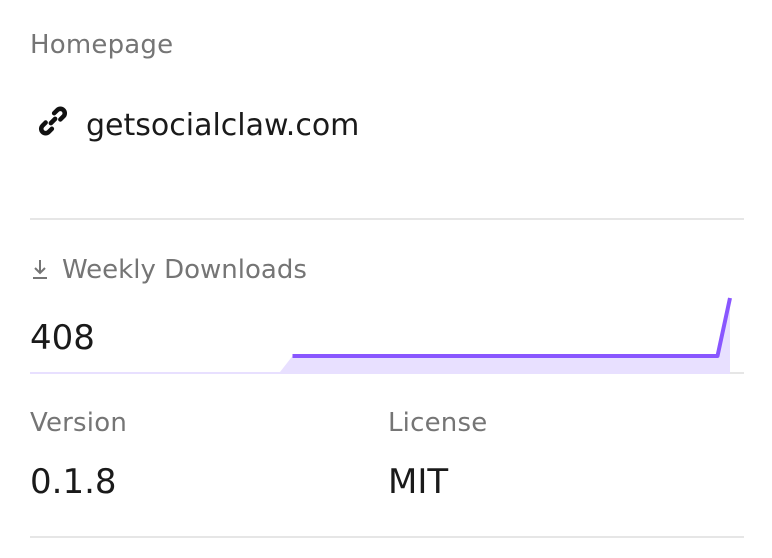  I want to click on homepage-label: Homepage, so click(102, 45).